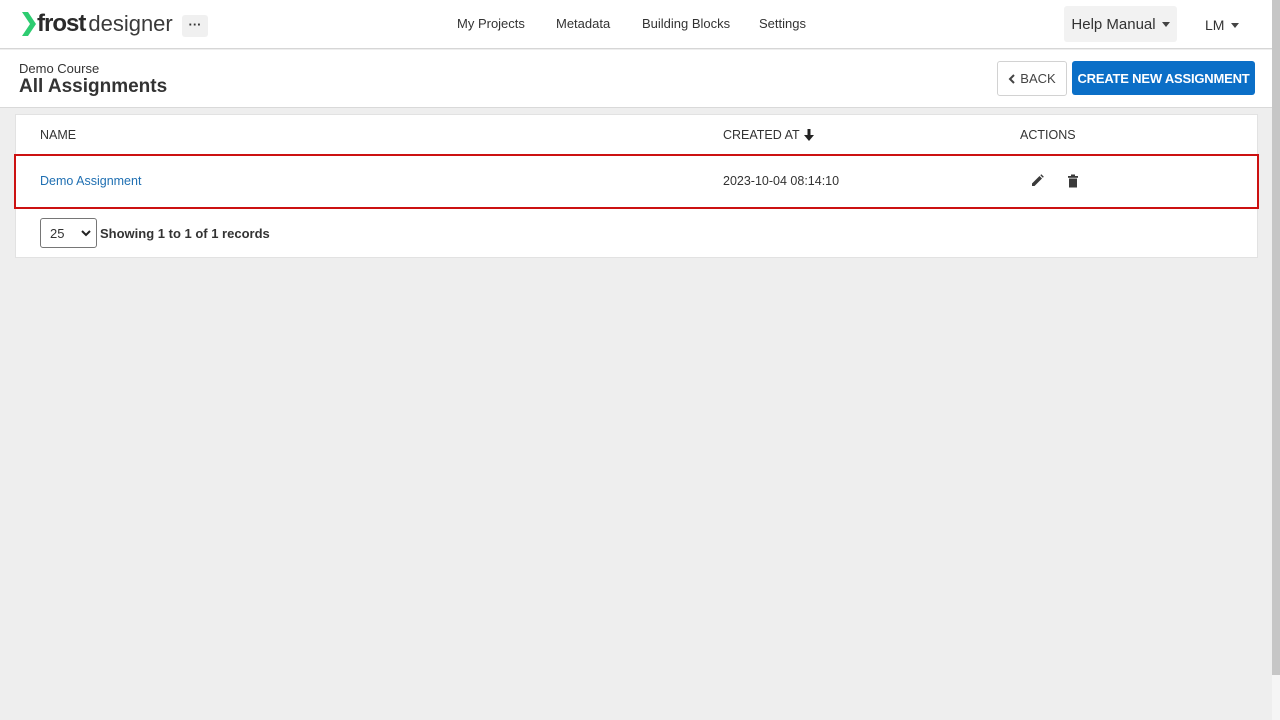 Image resolution: width=1280 pixels, height=720 pixels. Describe the element at coordinates (761, 135) in the screenshot. I see `column-header-created-at-label: CREATED AT` at that location.